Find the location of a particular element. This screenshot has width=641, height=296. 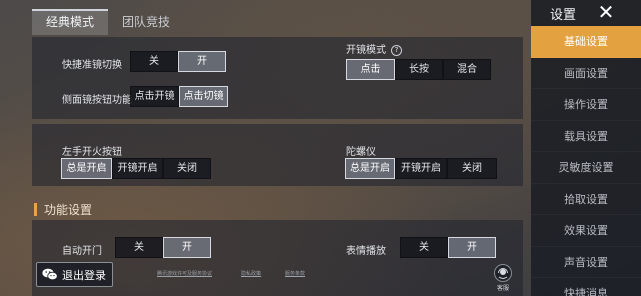

customer-service-label: 客服 is located at coordinates (502, 288).